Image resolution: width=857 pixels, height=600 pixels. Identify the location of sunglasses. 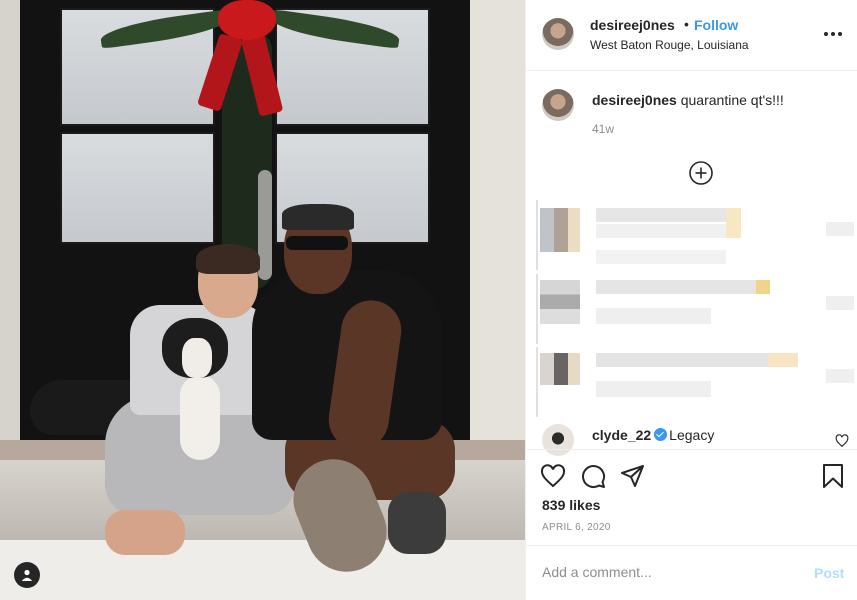
(317, 243).